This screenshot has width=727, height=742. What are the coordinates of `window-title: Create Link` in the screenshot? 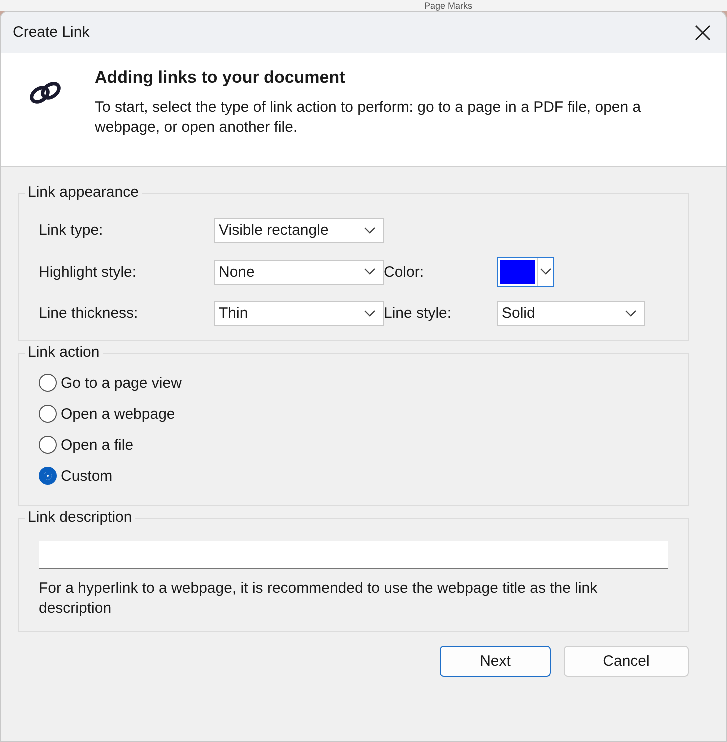 It's located at (51, 32).